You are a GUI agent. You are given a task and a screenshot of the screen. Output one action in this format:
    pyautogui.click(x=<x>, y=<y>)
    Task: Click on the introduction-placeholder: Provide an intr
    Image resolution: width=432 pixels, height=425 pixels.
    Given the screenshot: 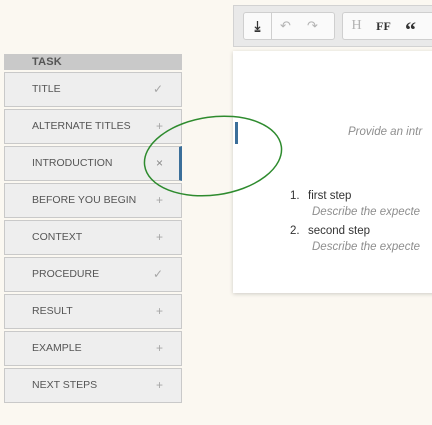 What is the action you would take?
    pyautogui.click(x=385, y=132)
    